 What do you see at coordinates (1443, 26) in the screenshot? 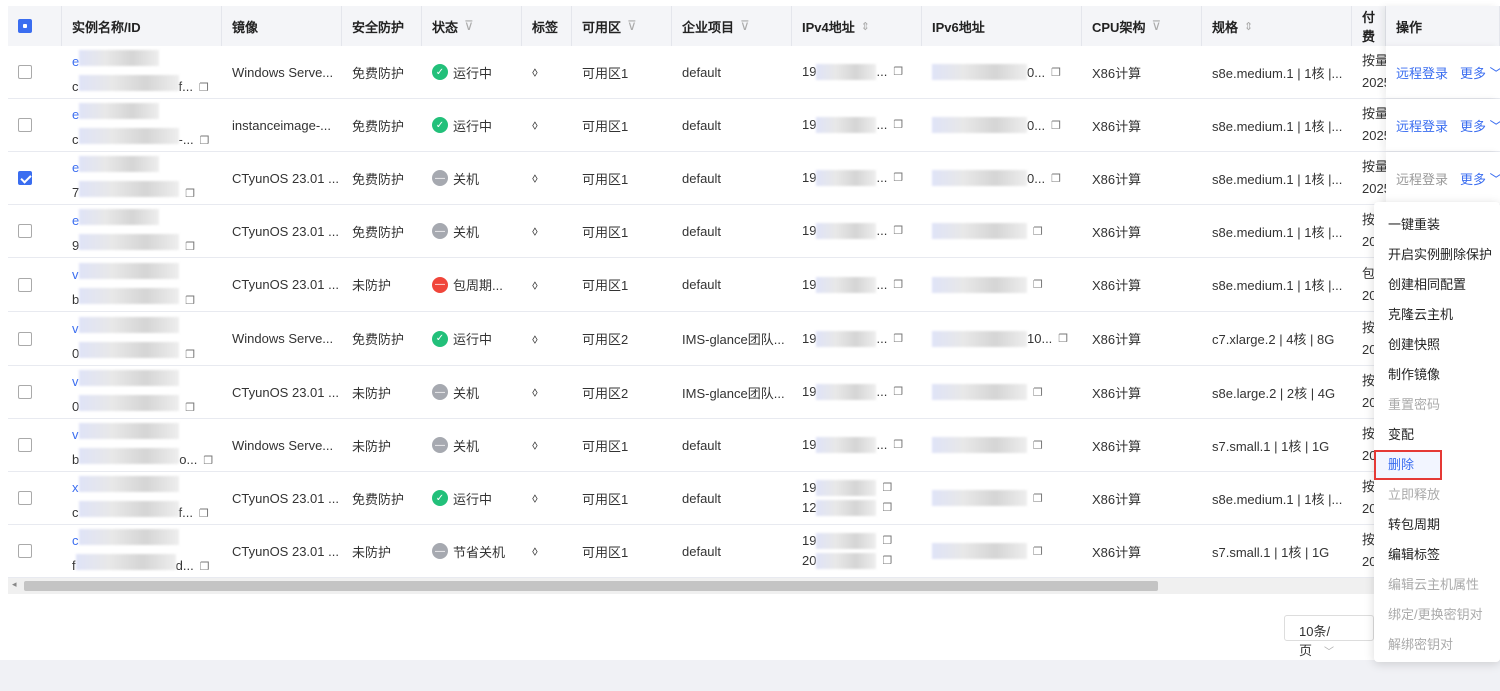
I see `column-header: 操作` at bounding box center [1443, 26].